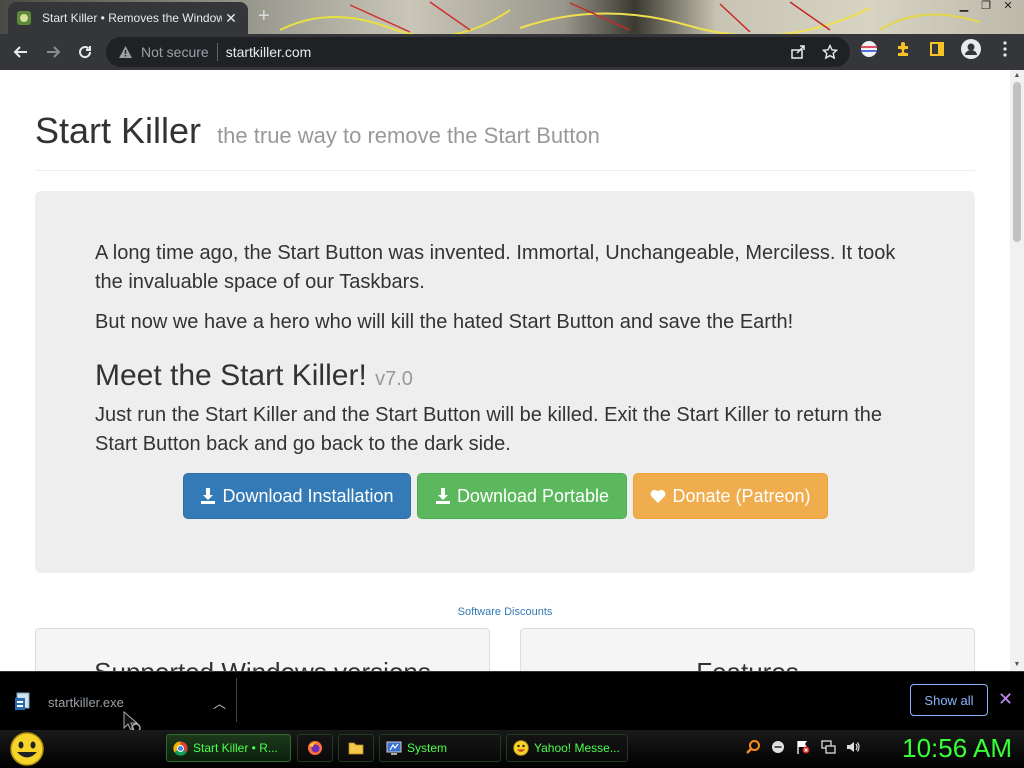  I want to click on reload-button, so click(85, 52).